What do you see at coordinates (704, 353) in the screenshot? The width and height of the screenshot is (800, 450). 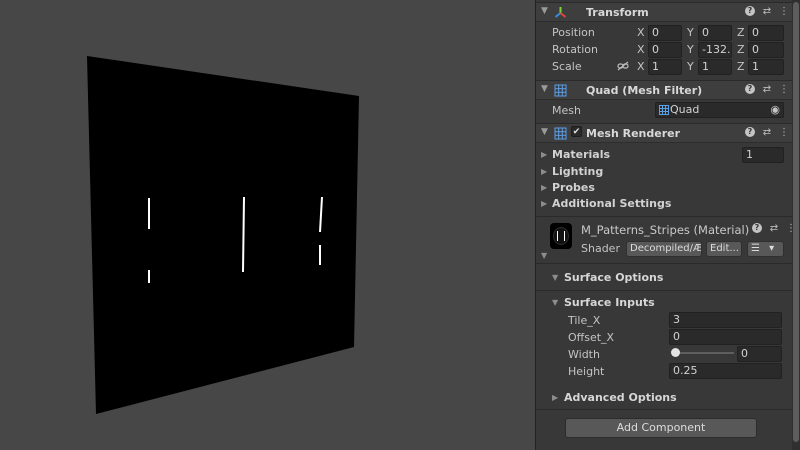 I see `width-slider-track` at bounding box center [704, 353].